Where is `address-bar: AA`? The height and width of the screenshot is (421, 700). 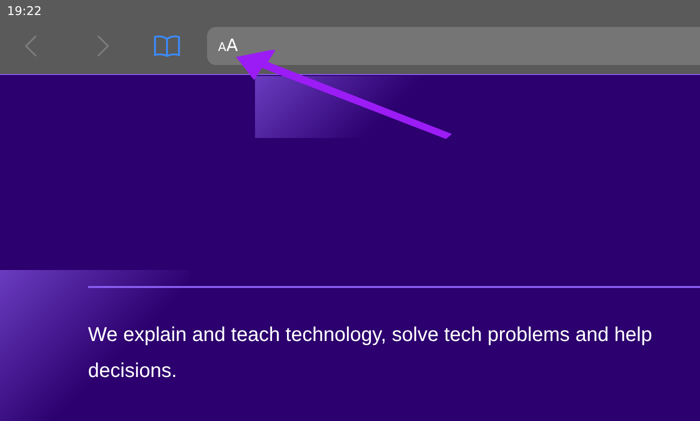
address-bar: AA is located at coordinates (453, 46).